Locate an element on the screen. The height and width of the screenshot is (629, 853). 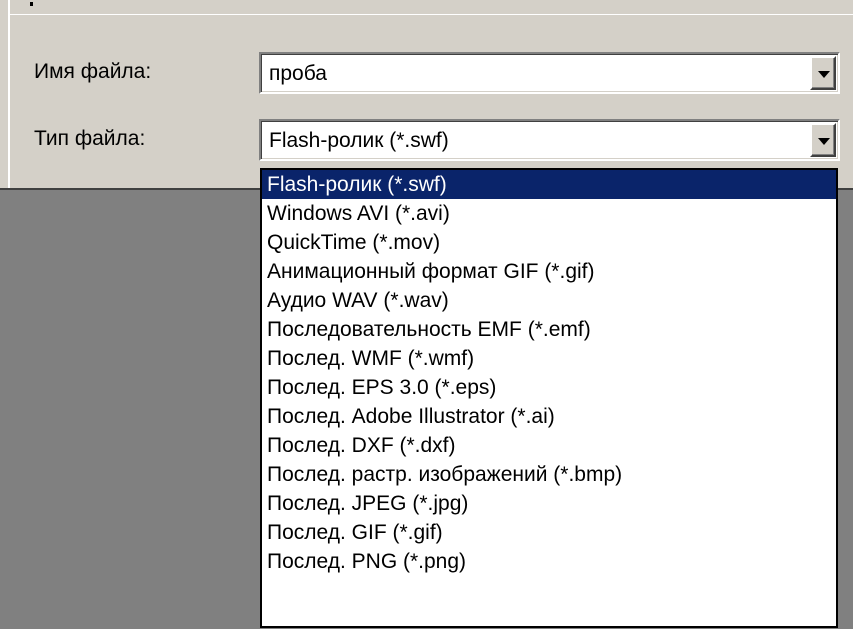
filetype-option: Послед. WMF (*.wmf) is located at coordinates (549, 358).